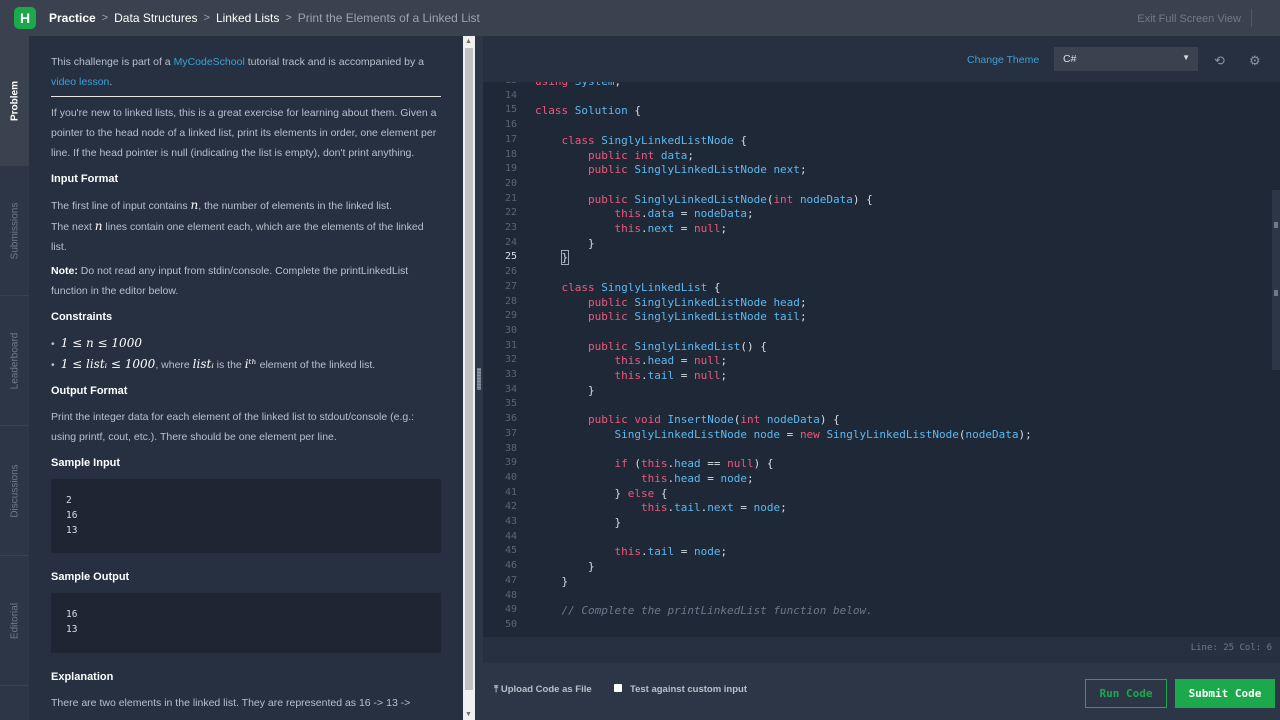 Image resolution: width=1280 pixels, height=720 pixels. I want to click on tab-leaderboard: Leaderboard, so click(14, 361).